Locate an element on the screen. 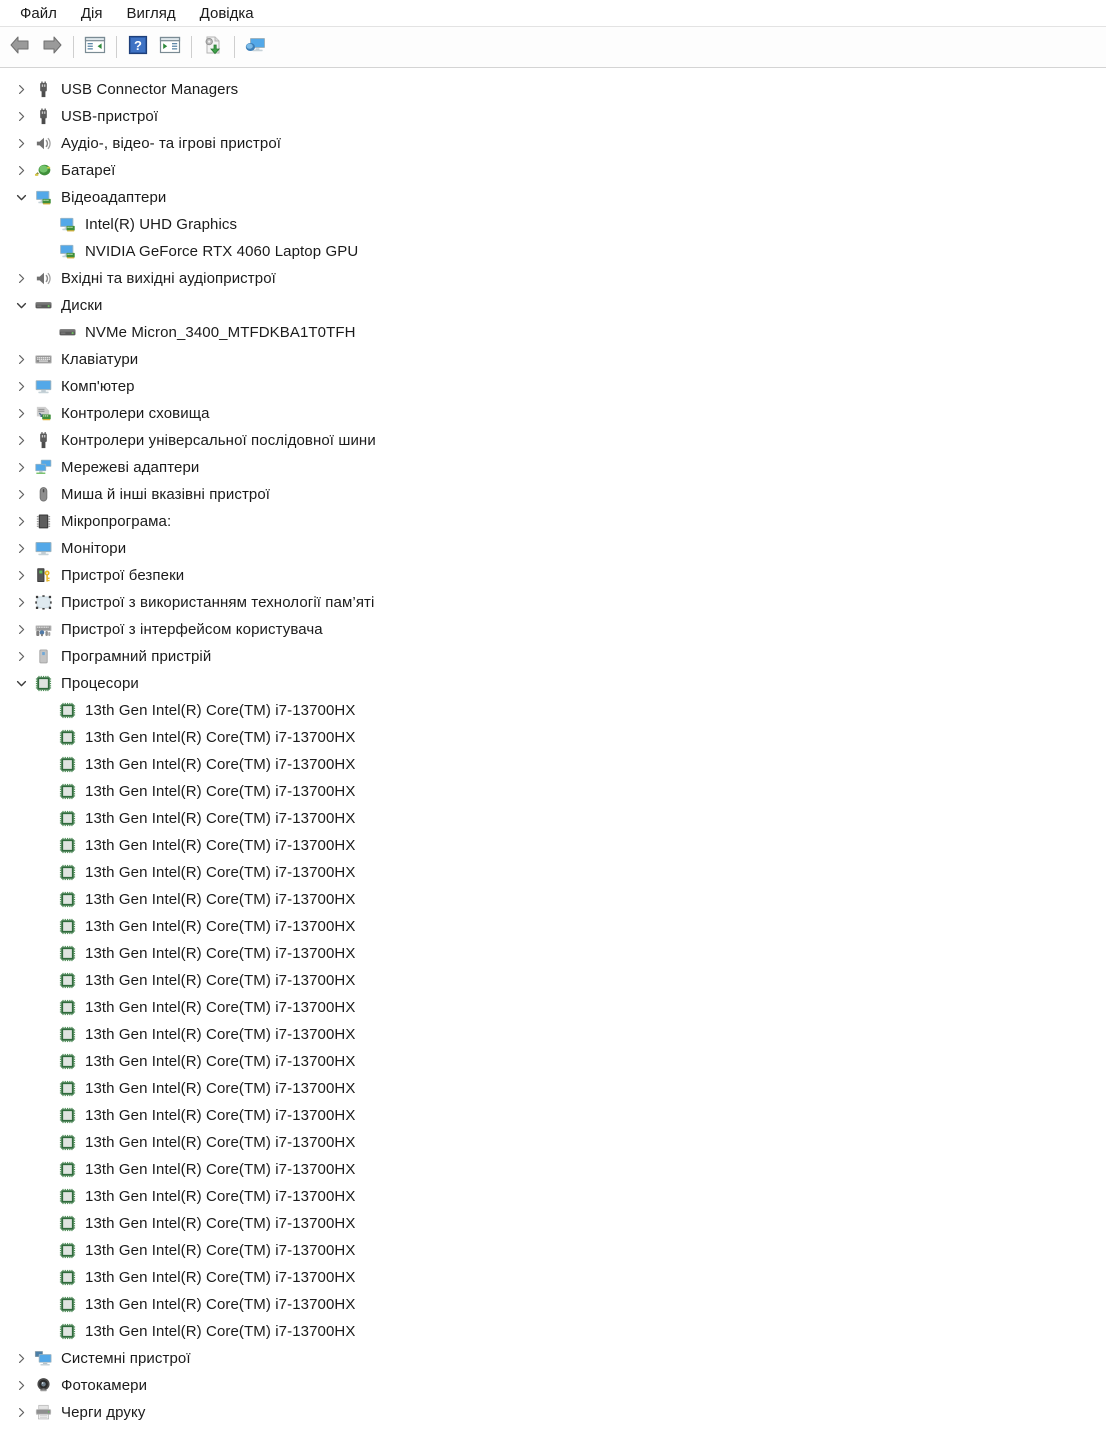  tree-item-disk-drives: Диски is located at coordinates (553, 305).